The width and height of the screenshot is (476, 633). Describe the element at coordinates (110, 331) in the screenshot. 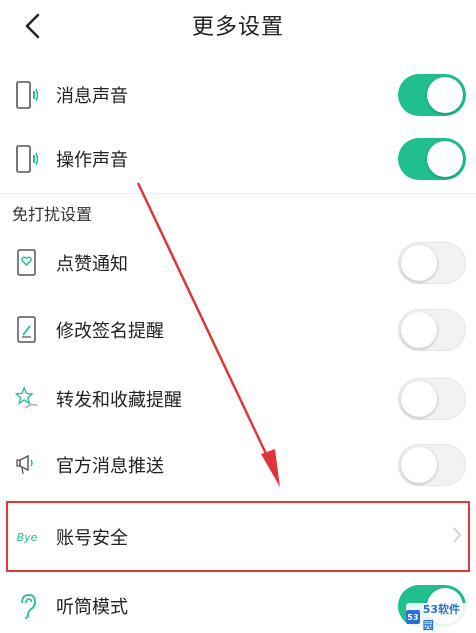

I see `sign-remind-label: 修改签名提醒` at that location.